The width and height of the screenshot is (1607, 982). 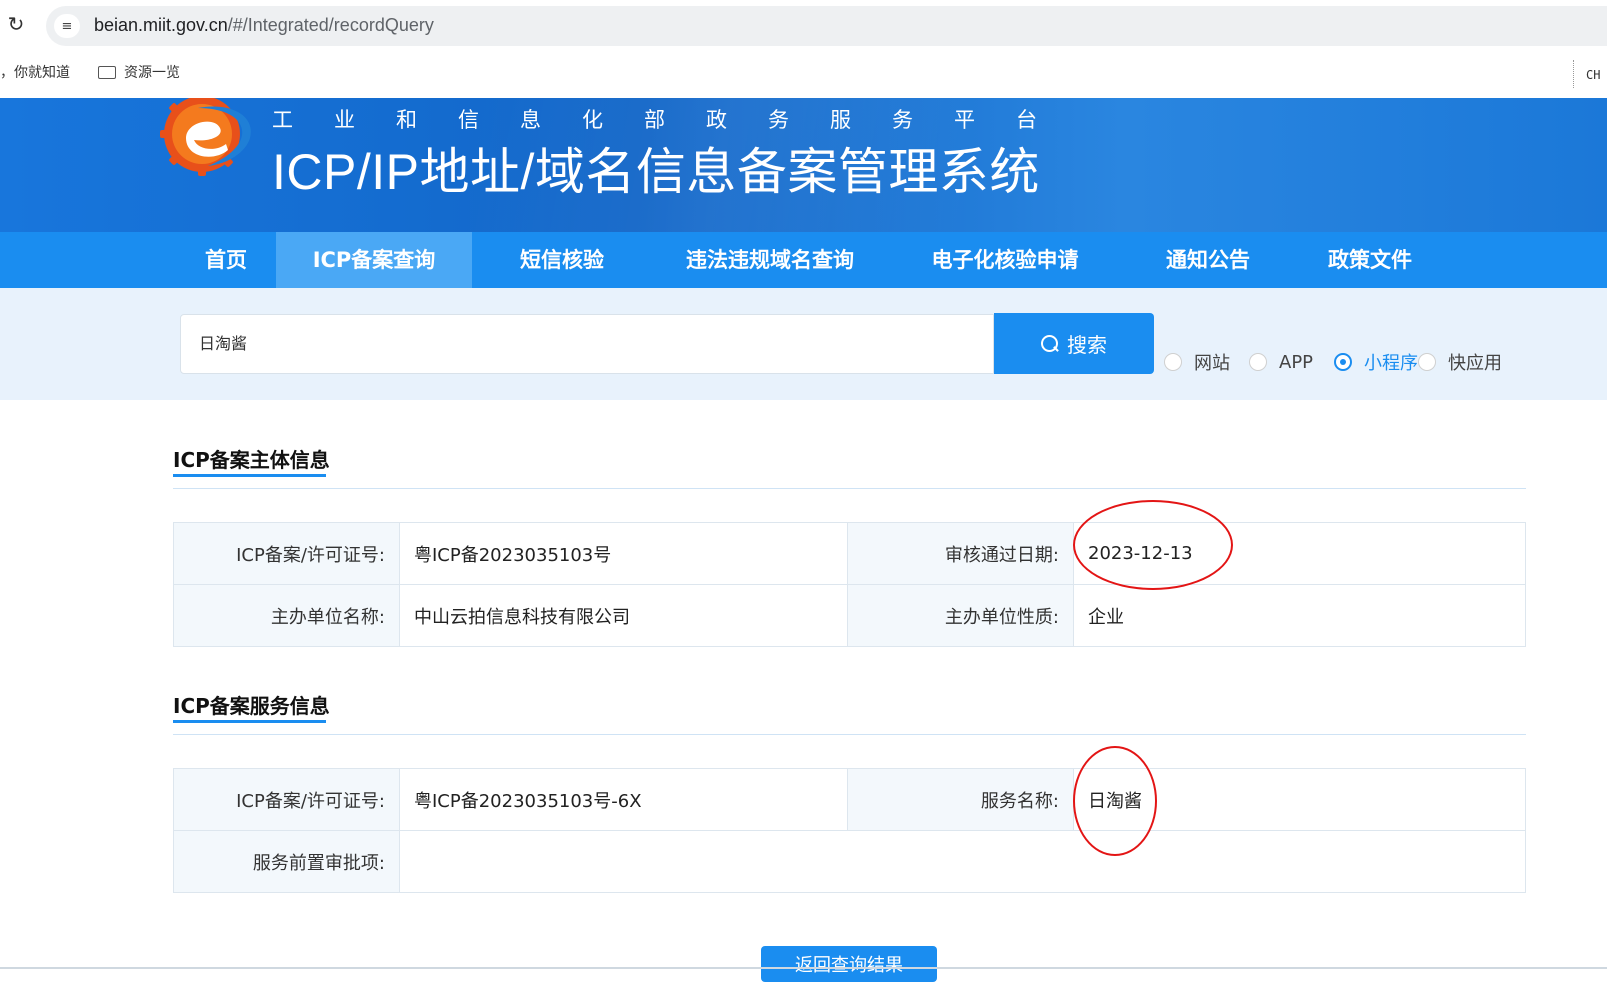 I want to click on annotation-circle-date, so click(x=1153, y=545).